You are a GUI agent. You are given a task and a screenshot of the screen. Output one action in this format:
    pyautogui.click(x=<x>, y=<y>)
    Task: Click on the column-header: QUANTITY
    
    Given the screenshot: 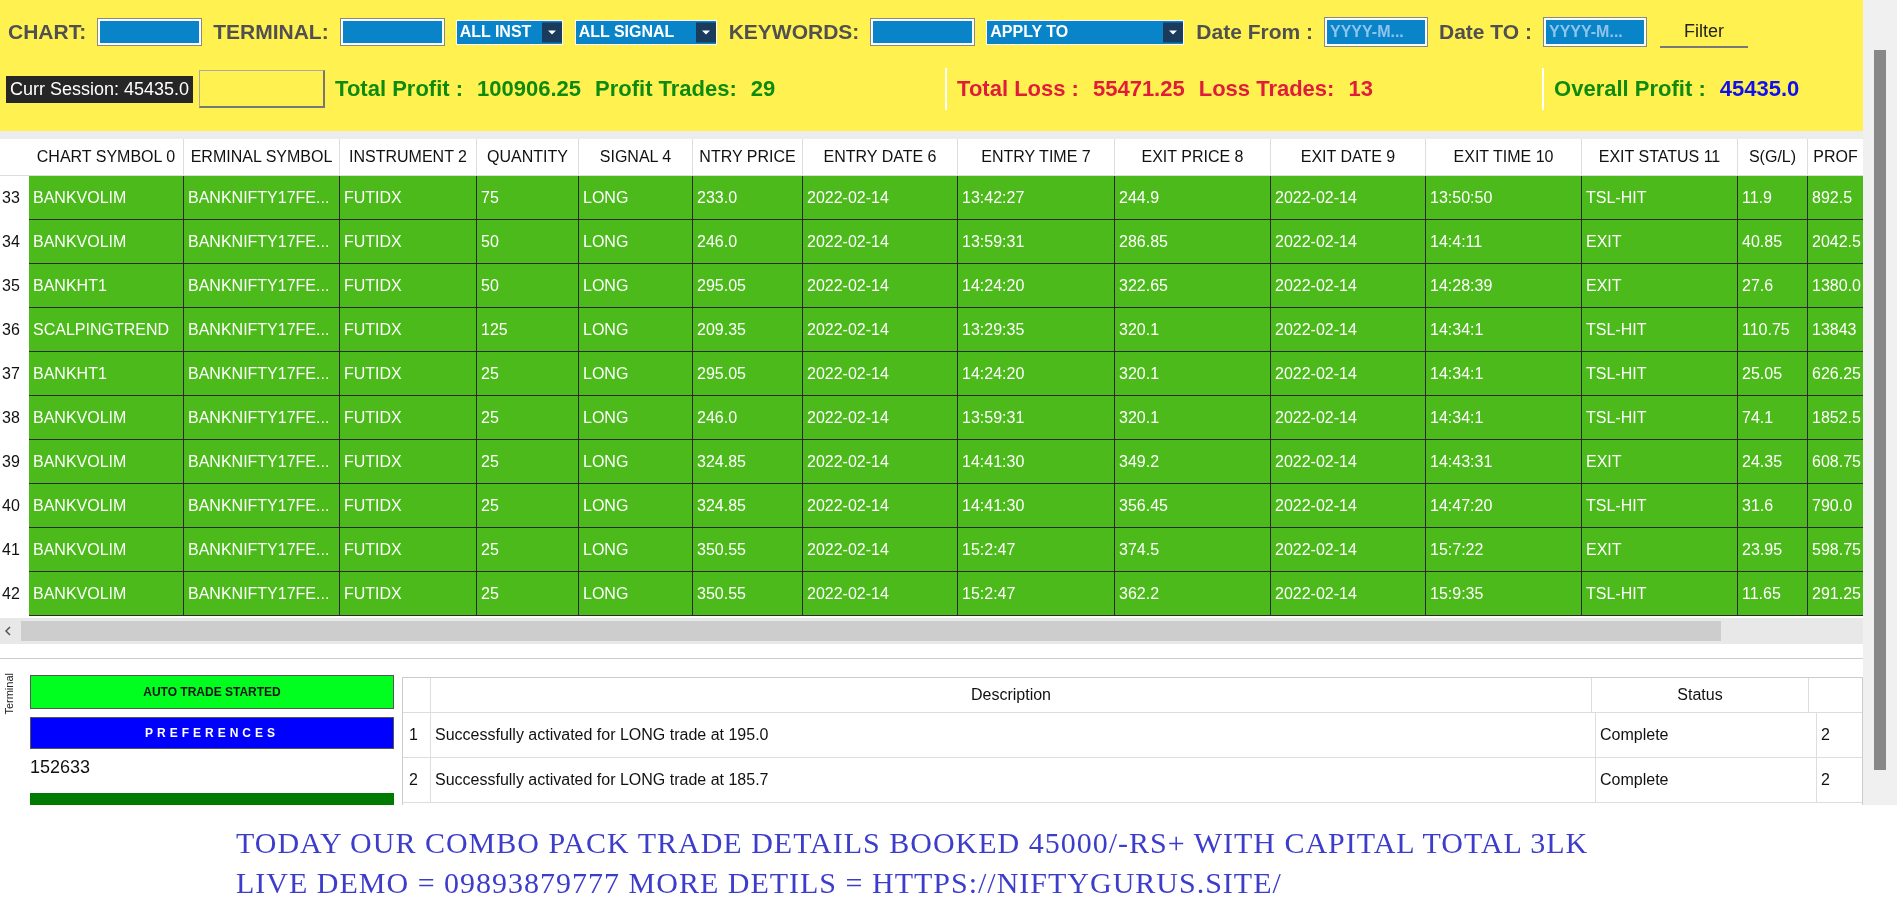 What is the action you would take?
    pyautogui.click(x=528, y=157)
    